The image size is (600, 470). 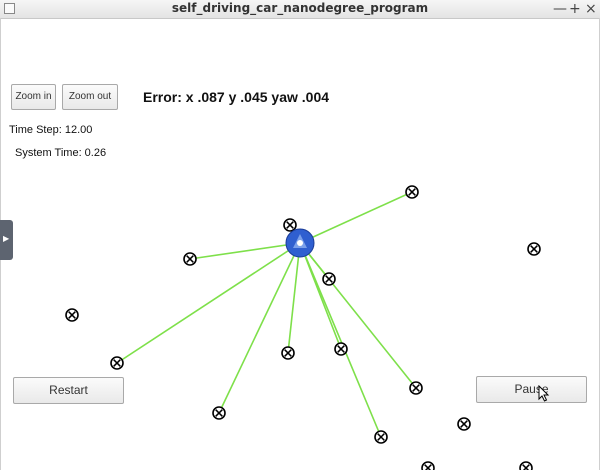 What do you see at coordinates (300, 243) in the screenshot?
I see `car-icon` at bounding box center [300, 243].